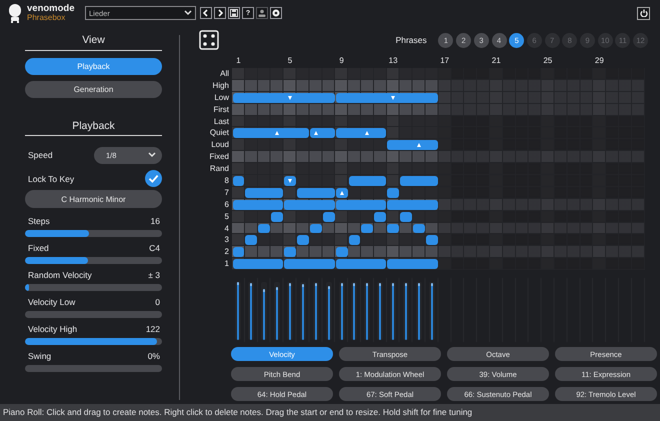  What do you see at coordinates (330, 412) in the screenshot?
I see `status-bar: Piano Roll: Click and drag to create notes. Right click to delete notes. Drag the start or end to resize. Hold shift for fine tuning` at bounding box center [330, 412].